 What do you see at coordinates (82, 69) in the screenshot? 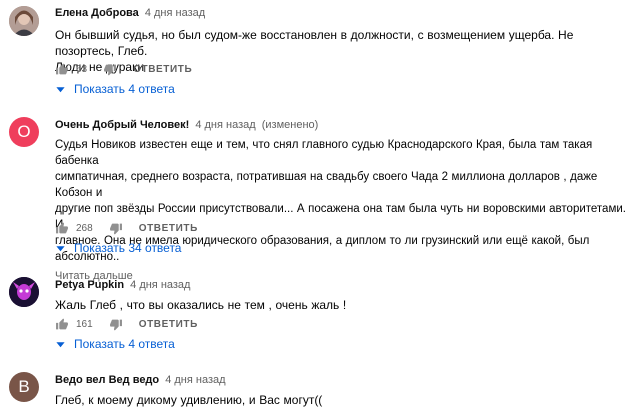
I see `like-count: 63` at bounding box center [82, 69].